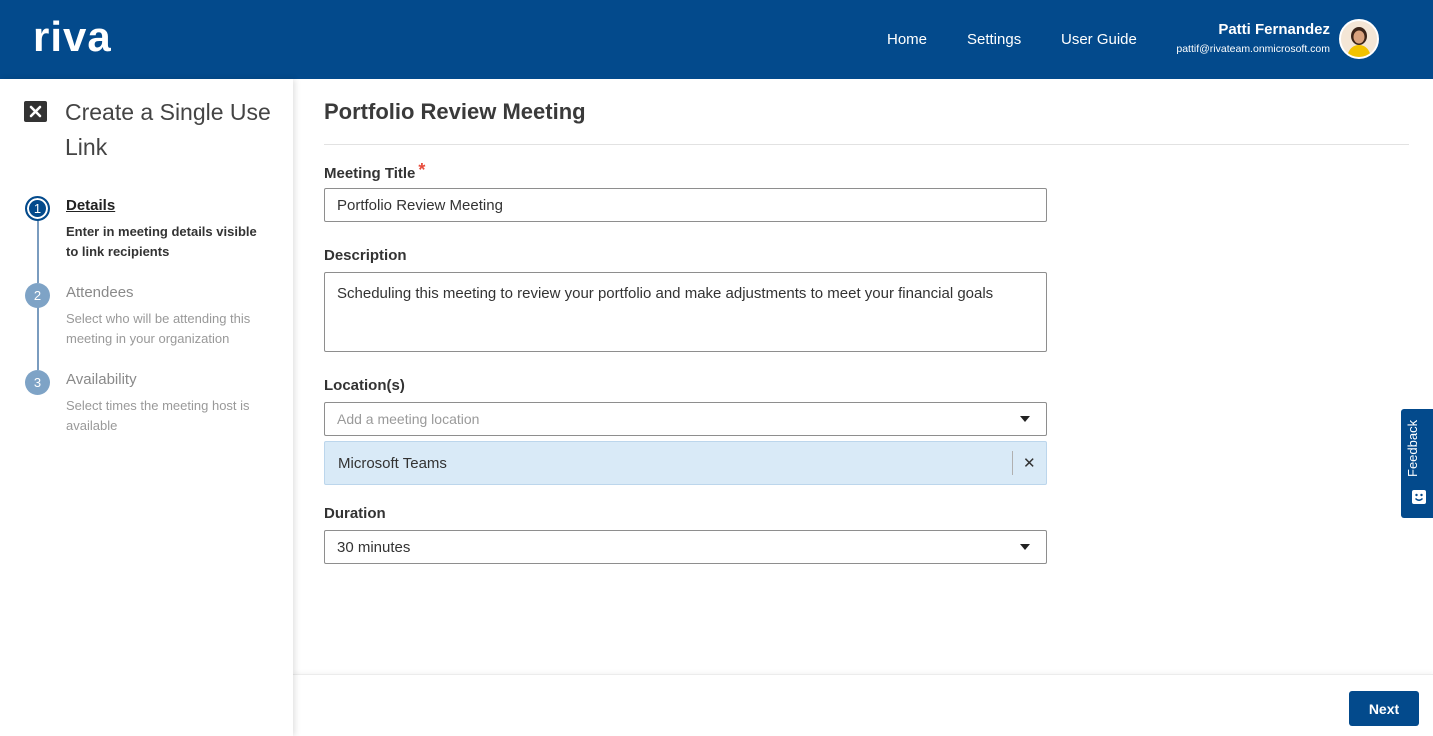 This screenshot has height=736, width=1433. I want to click on feedback-tab: Feedback, so click(1417, 463).